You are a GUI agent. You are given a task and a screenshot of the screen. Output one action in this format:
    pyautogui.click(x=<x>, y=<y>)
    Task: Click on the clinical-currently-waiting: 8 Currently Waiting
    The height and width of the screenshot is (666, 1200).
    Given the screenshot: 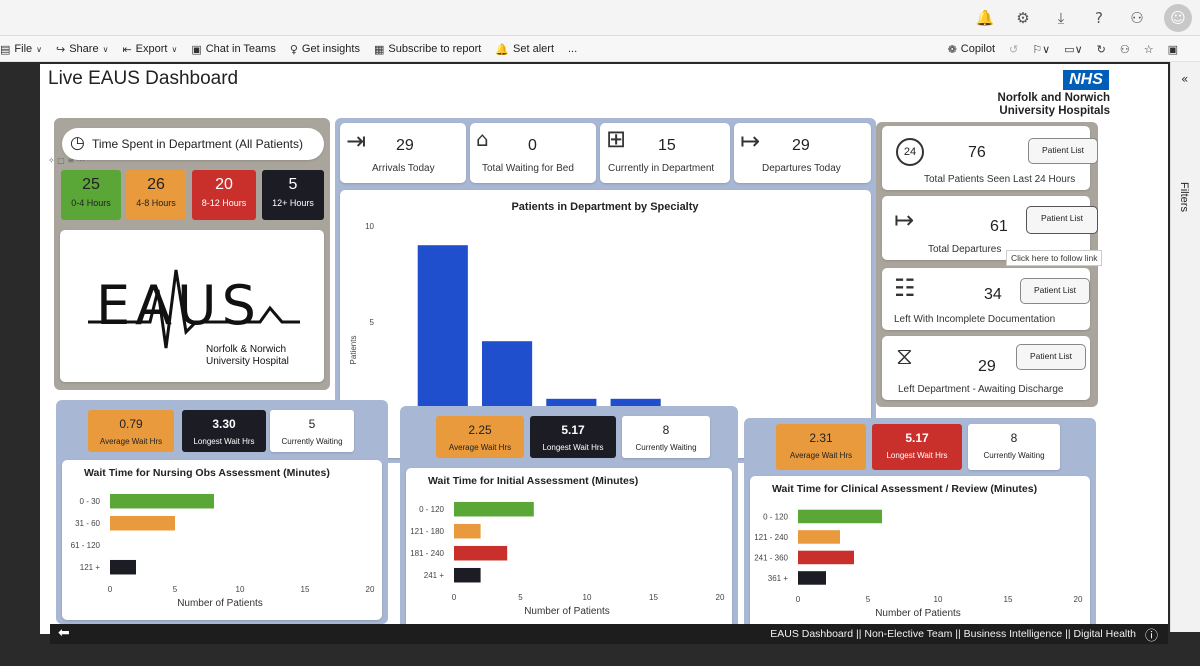 What is the action you would take?
    pyautogui.click(x=1014, y=447)
    